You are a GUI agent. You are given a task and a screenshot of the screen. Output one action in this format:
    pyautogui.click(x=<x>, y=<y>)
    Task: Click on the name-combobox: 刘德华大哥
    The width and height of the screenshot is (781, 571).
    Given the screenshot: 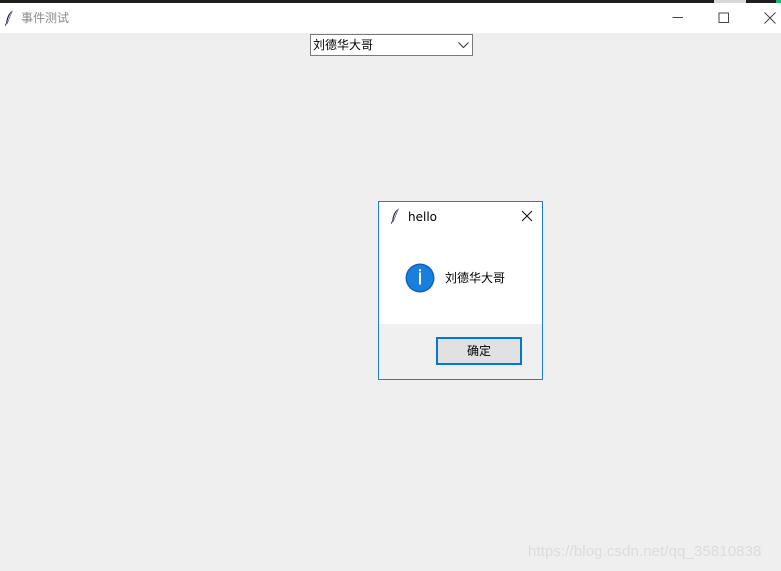 What is the action you would take?
    pyautogui.click(x=391, y=45)
    